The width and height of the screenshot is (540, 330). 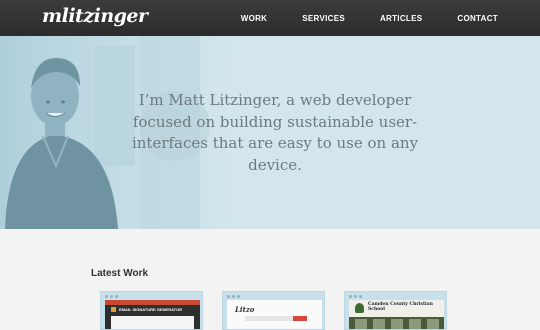 I want to click on thumbnail-body, so click(x=152, y=322).